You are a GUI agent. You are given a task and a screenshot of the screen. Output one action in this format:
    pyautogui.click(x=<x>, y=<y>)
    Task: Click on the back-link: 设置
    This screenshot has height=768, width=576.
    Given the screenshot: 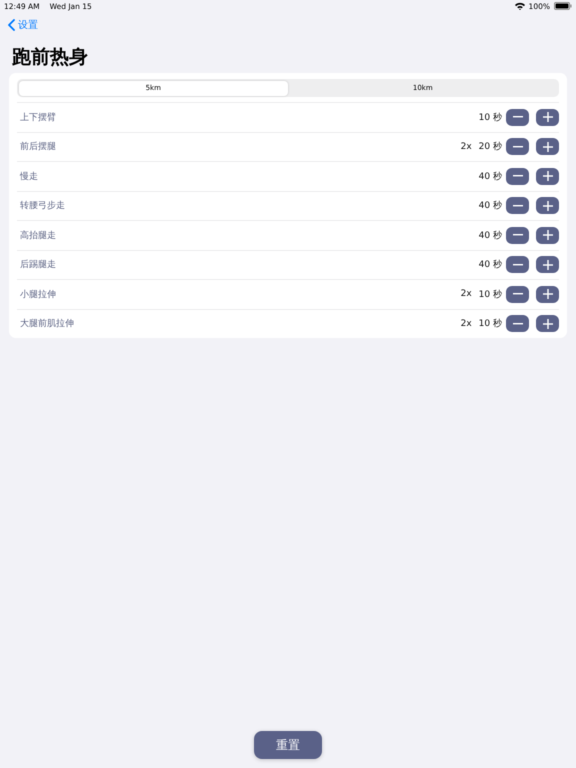 What is the action you would take?
    pyautogui.click(x=23, y=25)
    